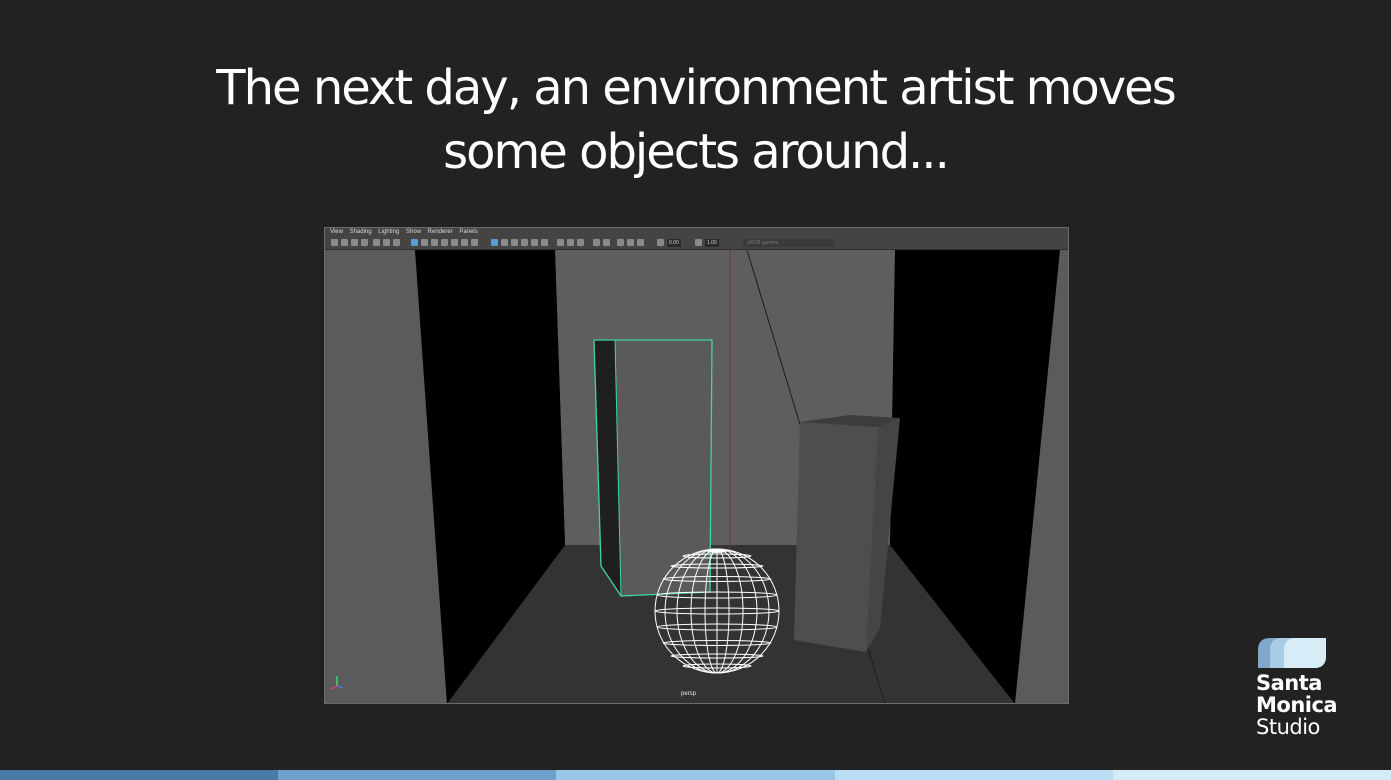 Image resolution: width=1391 pixels, height=780 pixels. What do you see at coordinates (444, 242) in the screenshot?
I see `textured-icon` at bounding box center [444, 242].